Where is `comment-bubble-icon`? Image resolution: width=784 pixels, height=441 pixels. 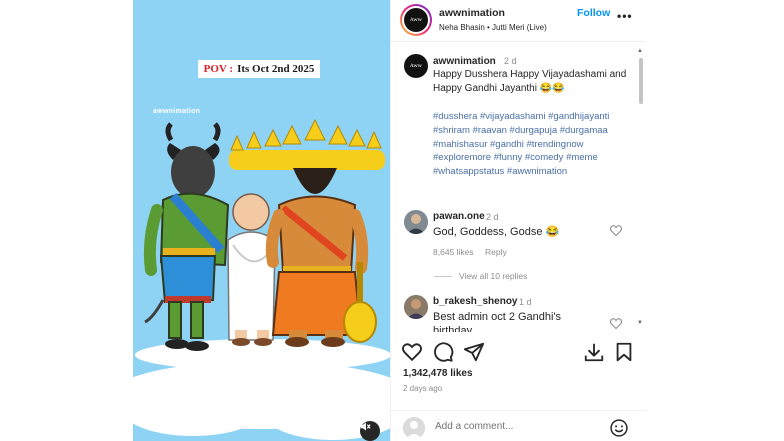 comment-bubble-icon is located at coordinates (443, 352).